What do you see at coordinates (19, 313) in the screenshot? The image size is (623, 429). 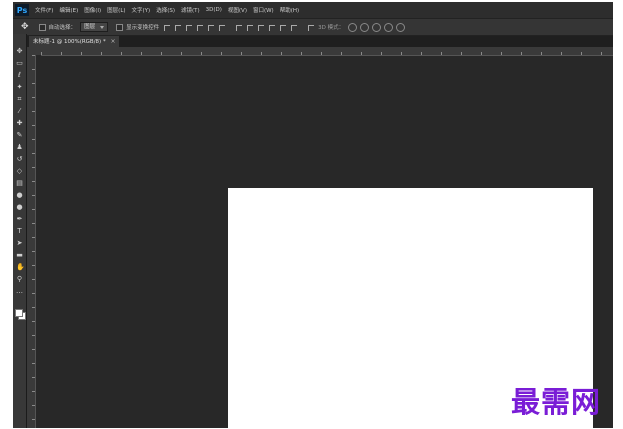 I see `foreground-color-swatch` at bounding box center [19, 313].